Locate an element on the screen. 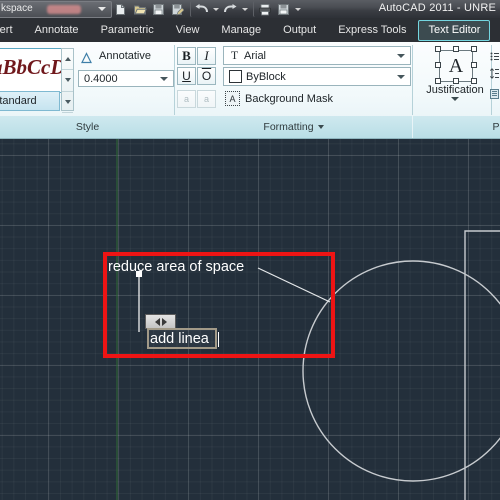  undo-dropdown-icon is located at coordinates (216, 9).